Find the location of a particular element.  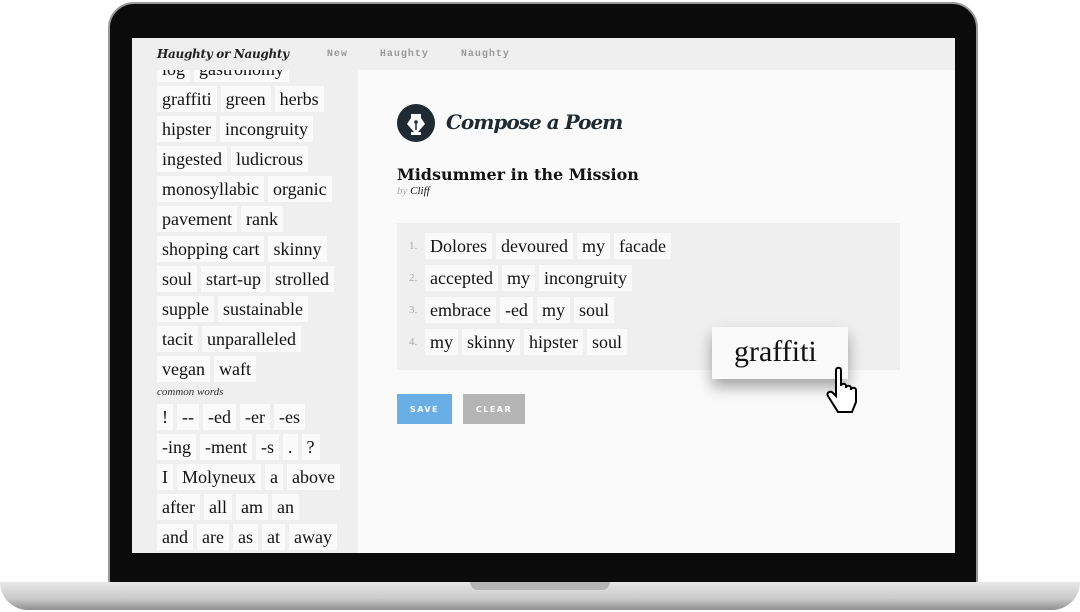

word-tile: all is located at coordinates (217, 507).